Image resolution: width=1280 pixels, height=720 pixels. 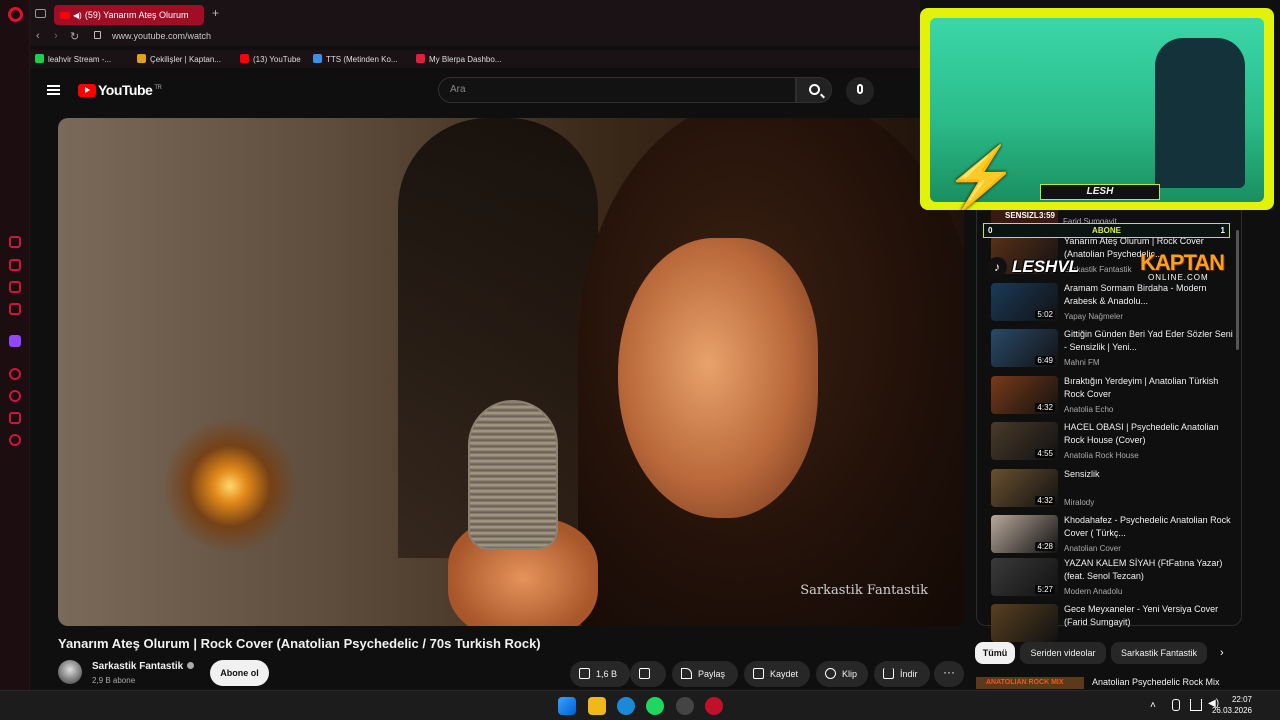 I want to click on tab-overview-icon, so click(x=40, y=13).